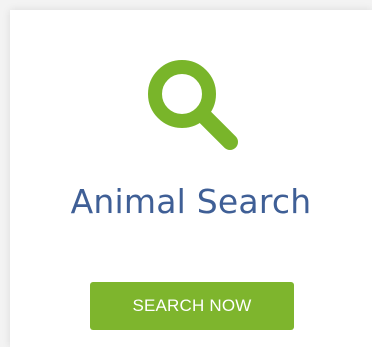 The image size is (372, 347). Describe the element at coordinates (193, 105) in the screenshot. I see `search-icon` at that location.